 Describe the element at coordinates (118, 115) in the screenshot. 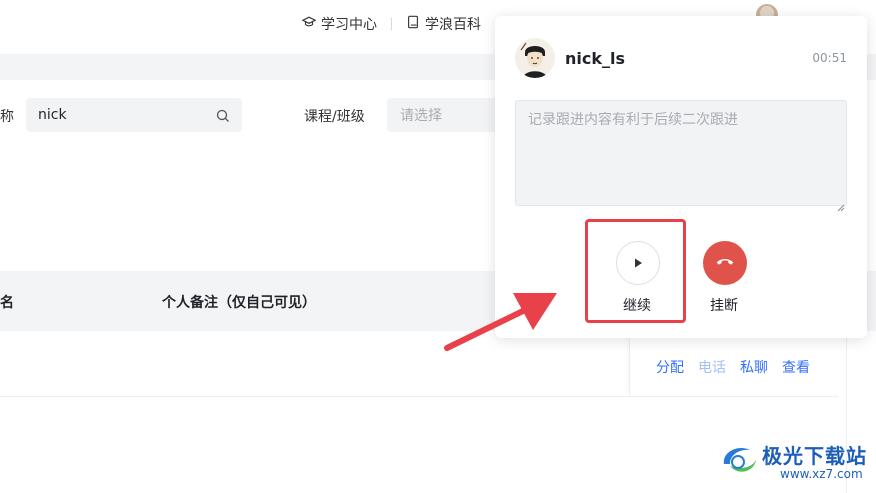

I see `search-input` at that location.